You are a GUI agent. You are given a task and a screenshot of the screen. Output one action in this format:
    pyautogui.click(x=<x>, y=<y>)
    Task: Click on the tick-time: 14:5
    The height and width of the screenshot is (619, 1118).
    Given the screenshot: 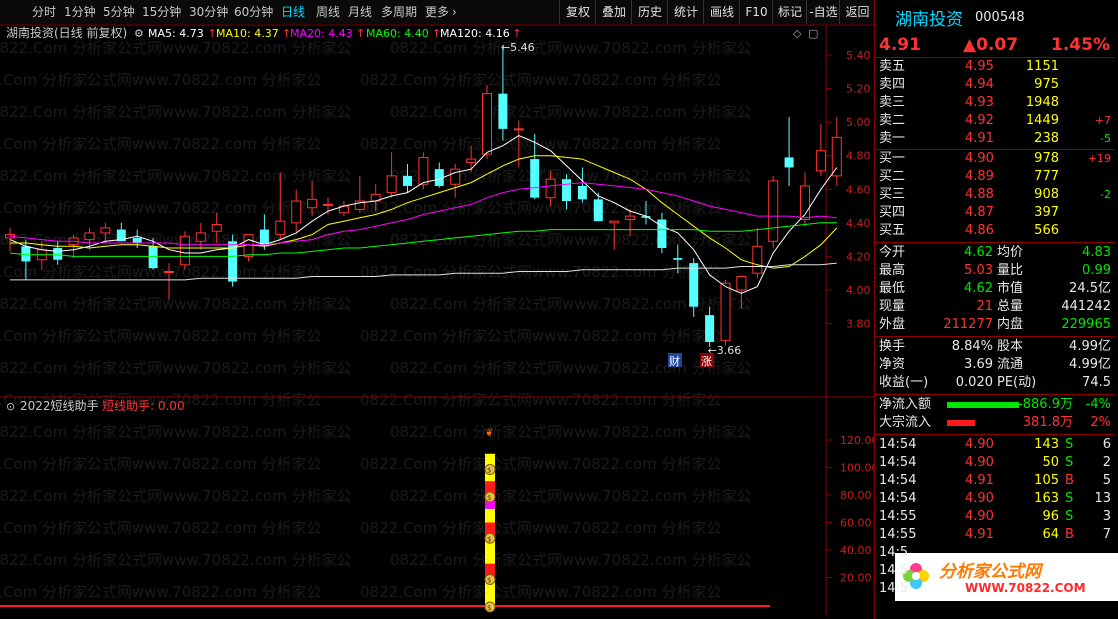 What is the action you would take?
    pyautogui.click(x=894, y=588)
    